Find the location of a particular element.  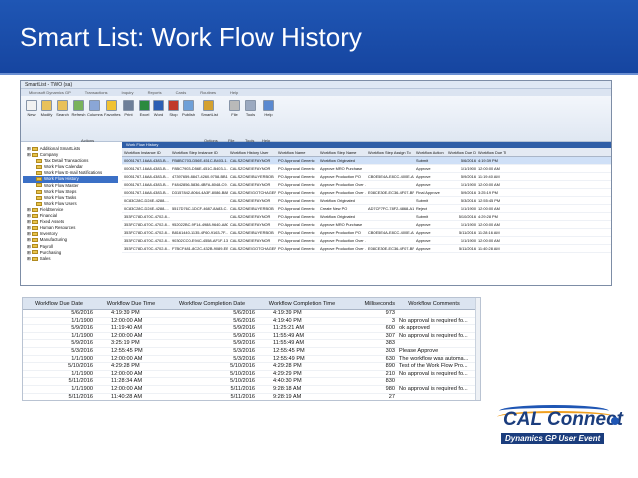

ribbon-button-refresh: Refresh is located at coordinates (78, 113).